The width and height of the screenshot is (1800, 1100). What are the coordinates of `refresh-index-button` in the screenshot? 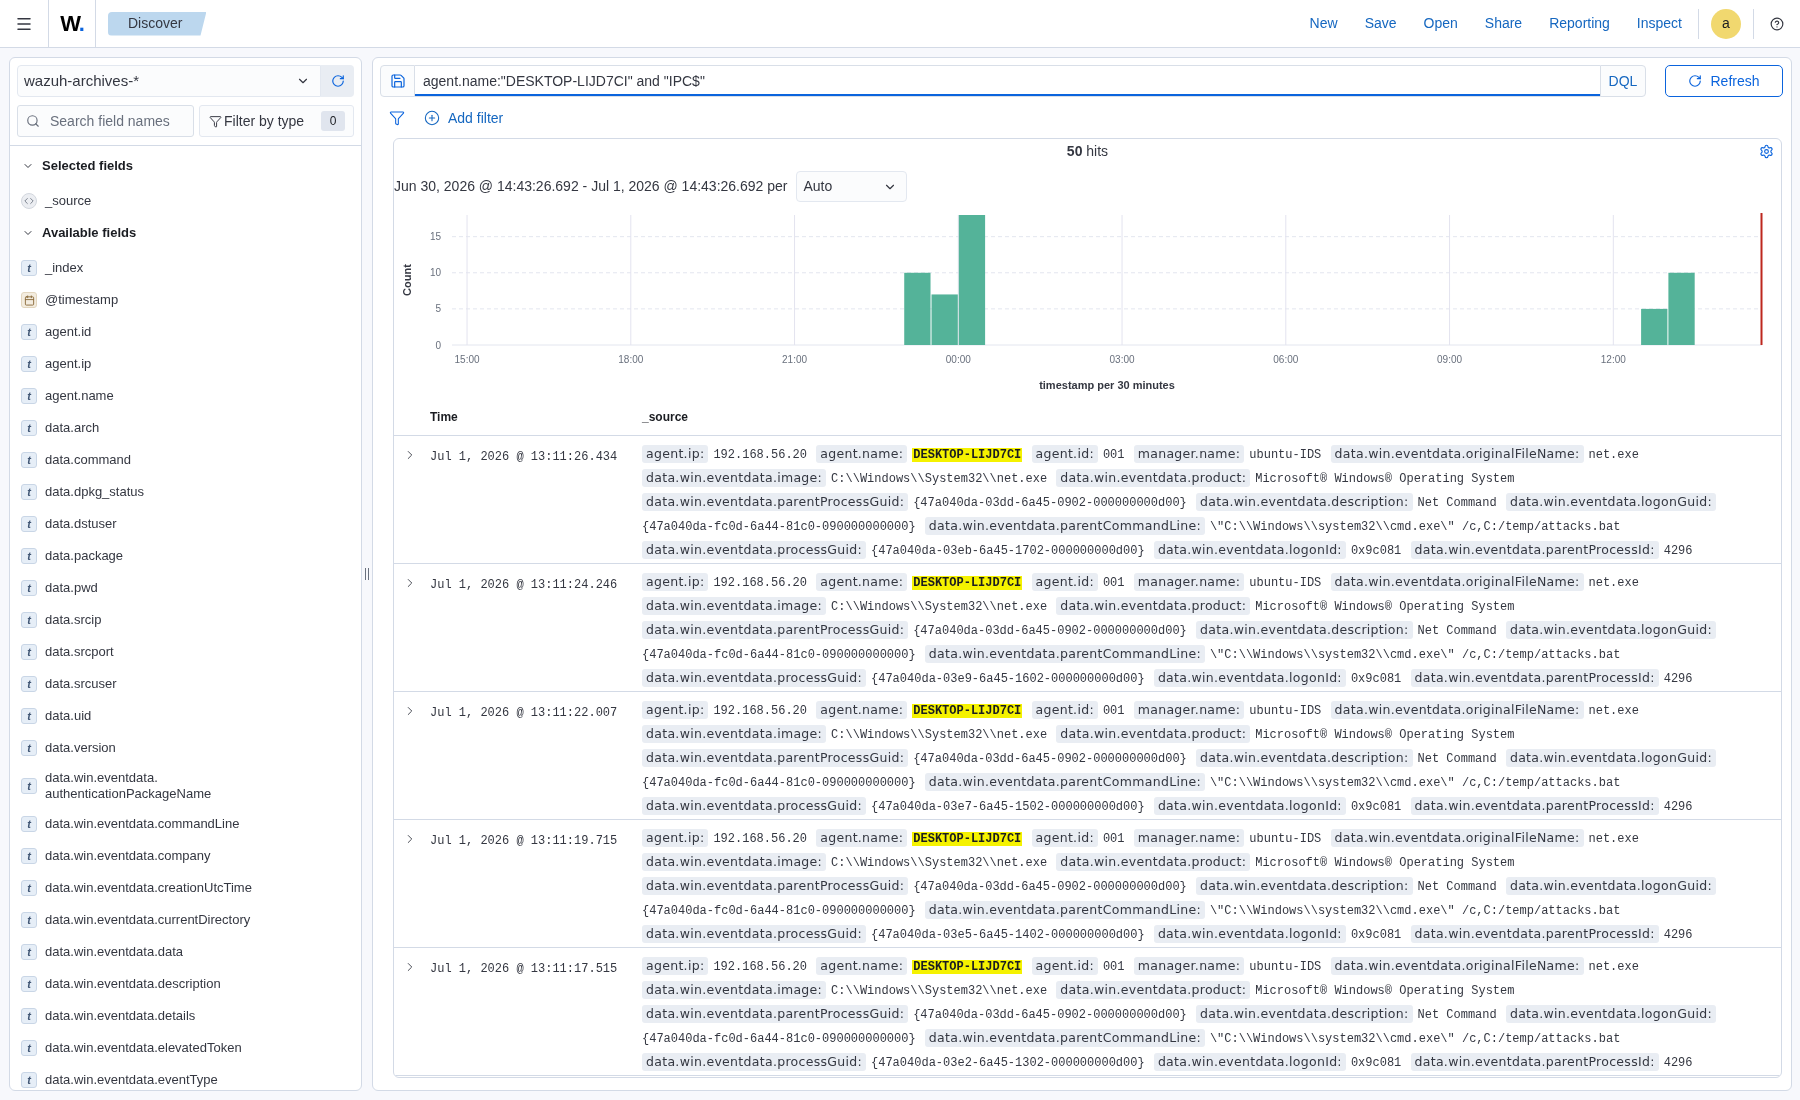 It's located at (337, 81).